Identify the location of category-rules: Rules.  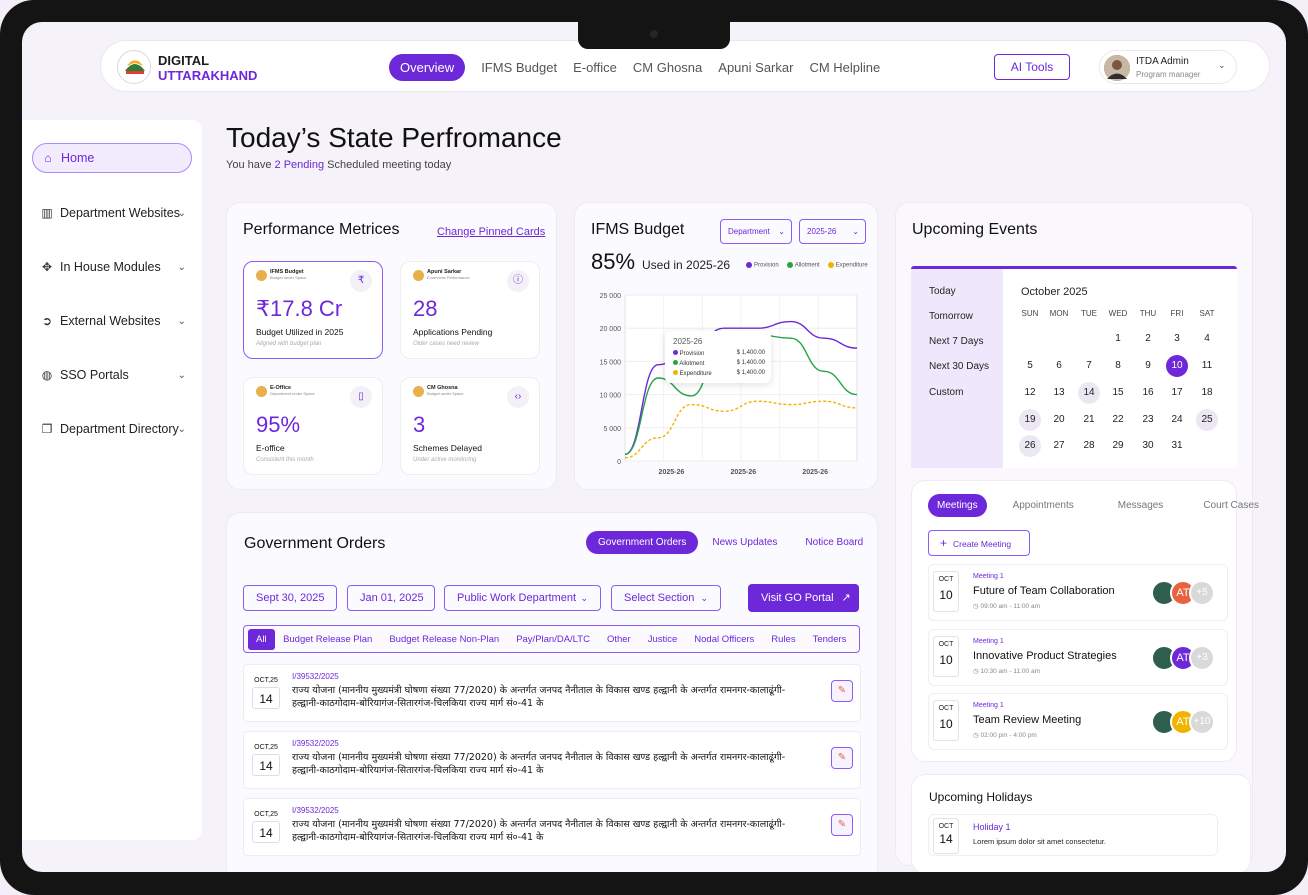
(783, 639).